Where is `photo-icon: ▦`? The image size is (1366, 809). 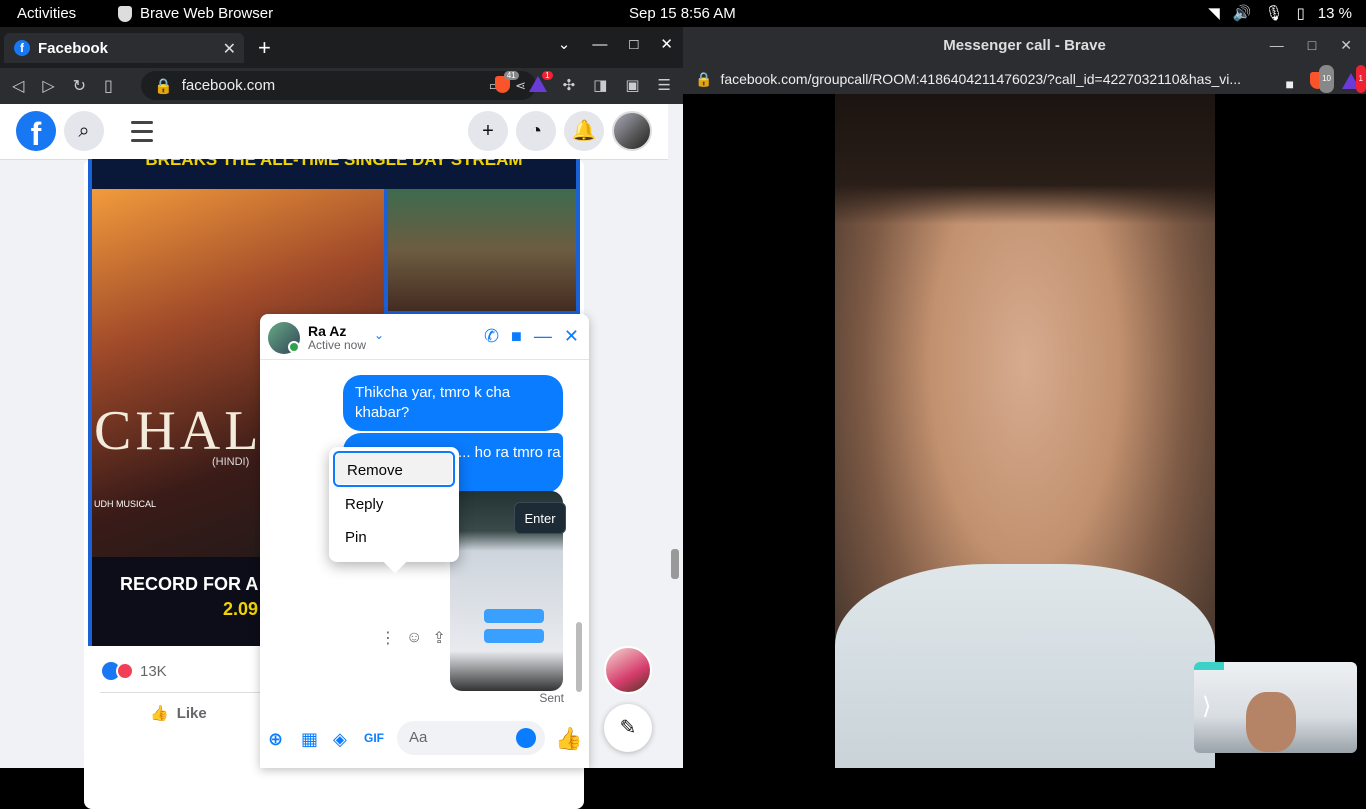
photo-icon: ▦ is located at coordinates (309, 739).